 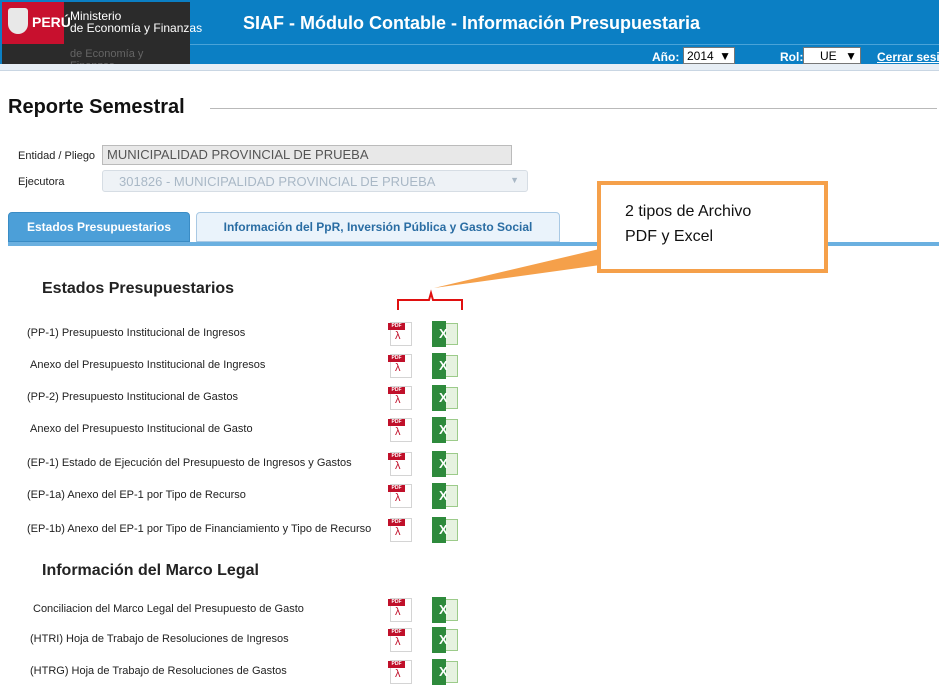 What do you see at coordinates (908, 57) in the screenshot?
I see `logout-link: Cerrar sesión` at bounding box center [908, 57].